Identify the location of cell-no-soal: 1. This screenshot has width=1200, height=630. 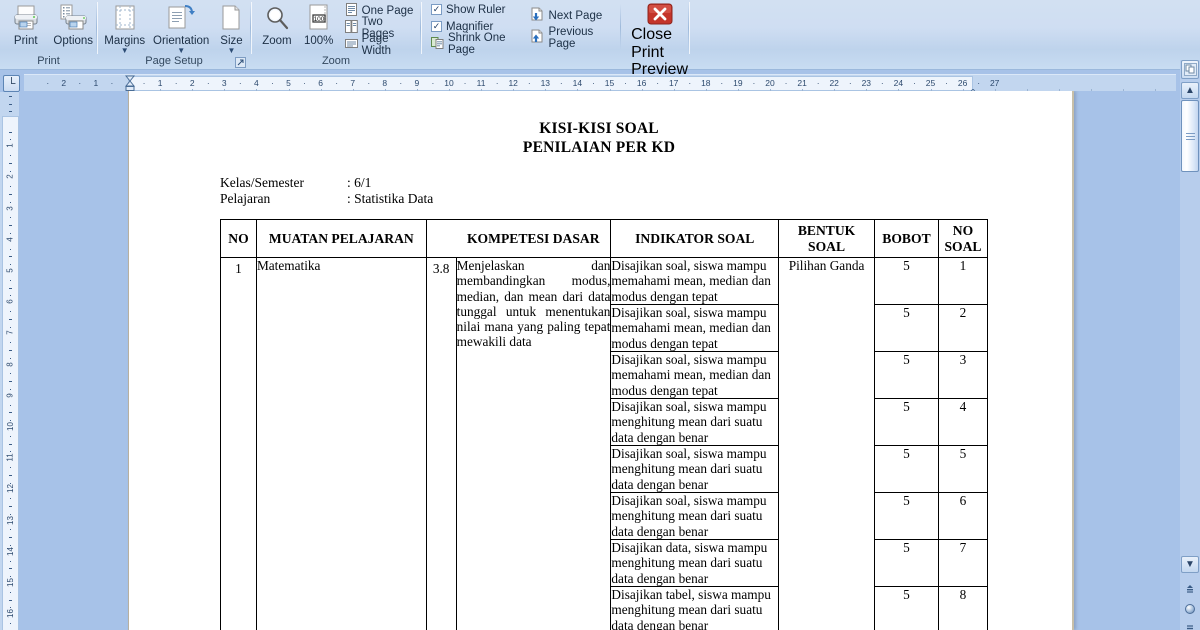
(963, 281).